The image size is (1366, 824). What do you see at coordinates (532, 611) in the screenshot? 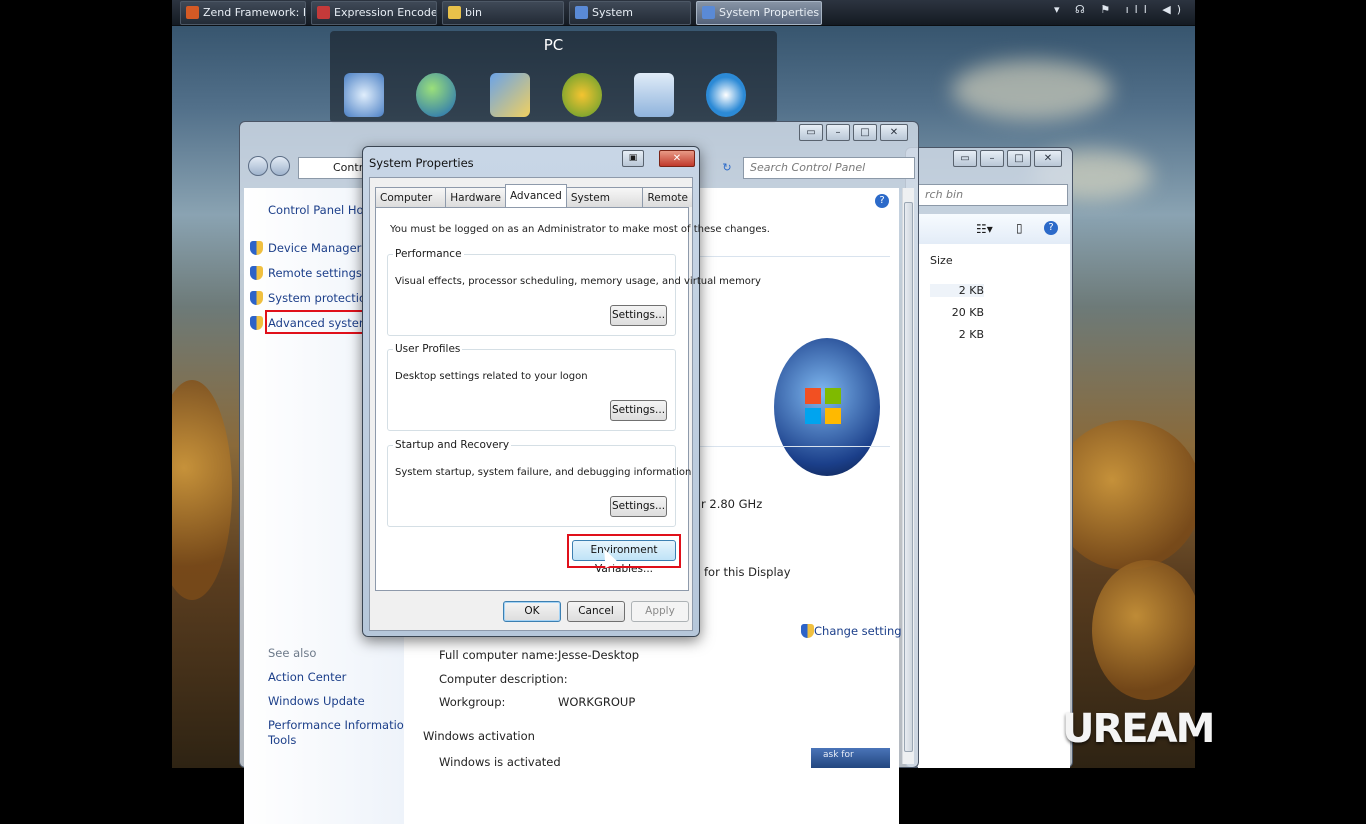
I see `ok-button: OK` at bounding box center [532, 611].